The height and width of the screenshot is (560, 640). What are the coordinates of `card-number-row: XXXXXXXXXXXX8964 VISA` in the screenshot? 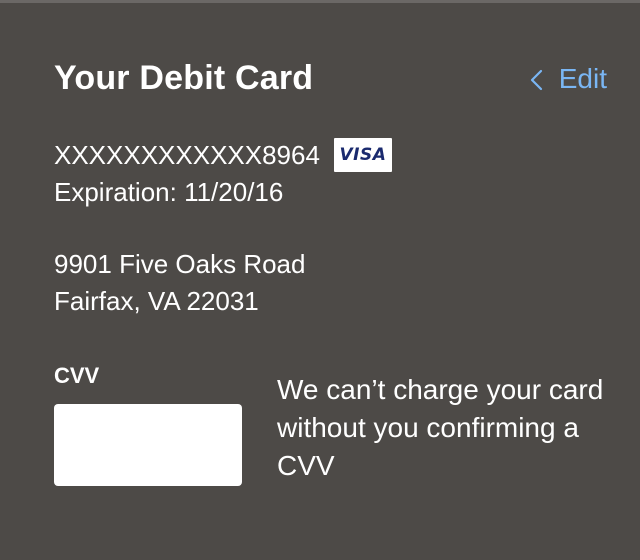 It's located at (223, 155).